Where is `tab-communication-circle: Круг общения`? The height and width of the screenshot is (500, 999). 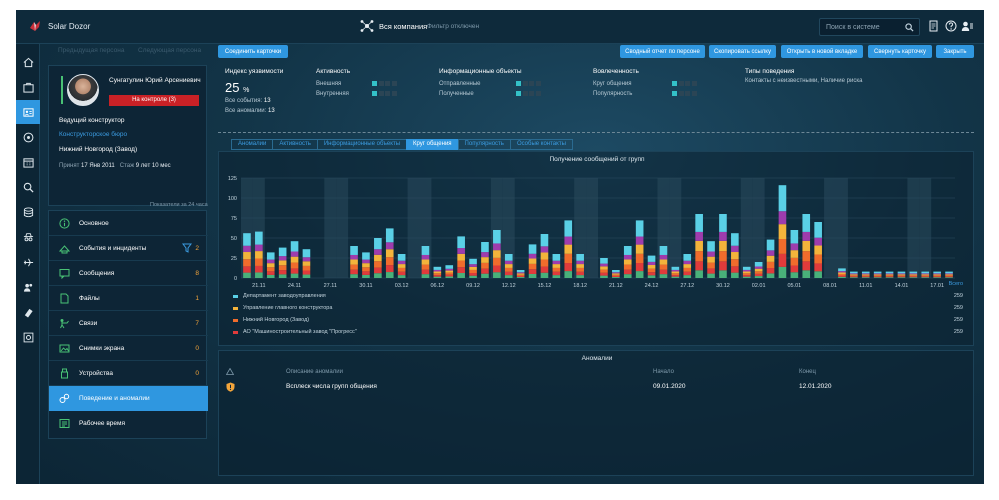
tab-communication-circle: Круг общения is located at coordinates (432, 144).